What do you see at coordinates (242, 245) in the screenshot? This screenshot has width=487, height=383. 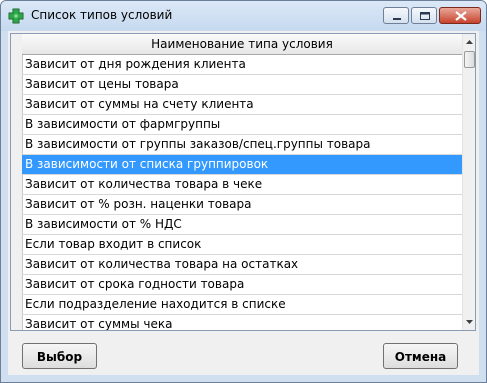 I see `table-row: Если товар входит в список` at bounding box center [242, 245].